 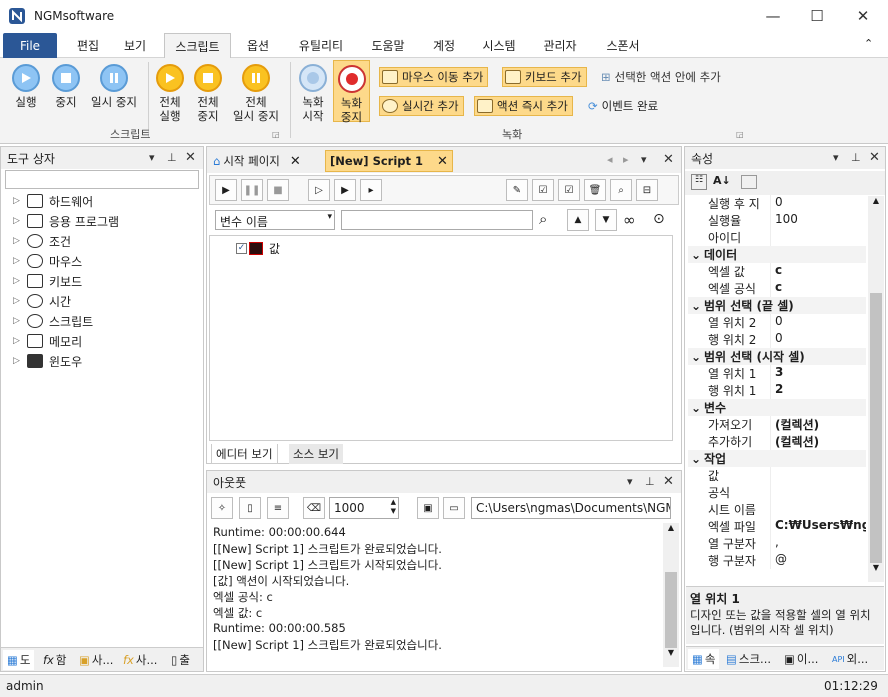 What do you see at coordinates (345, 190) in the screenshot?
I see `step-icon: ▶` at bounding box center [345, 190].